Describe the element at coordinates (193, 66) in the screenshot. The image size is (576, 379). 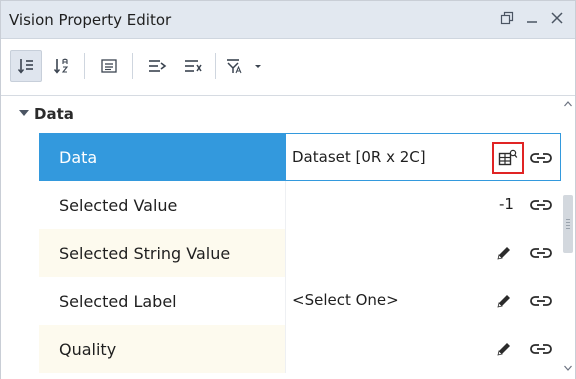
I see `collapse-all-icon` at that location.